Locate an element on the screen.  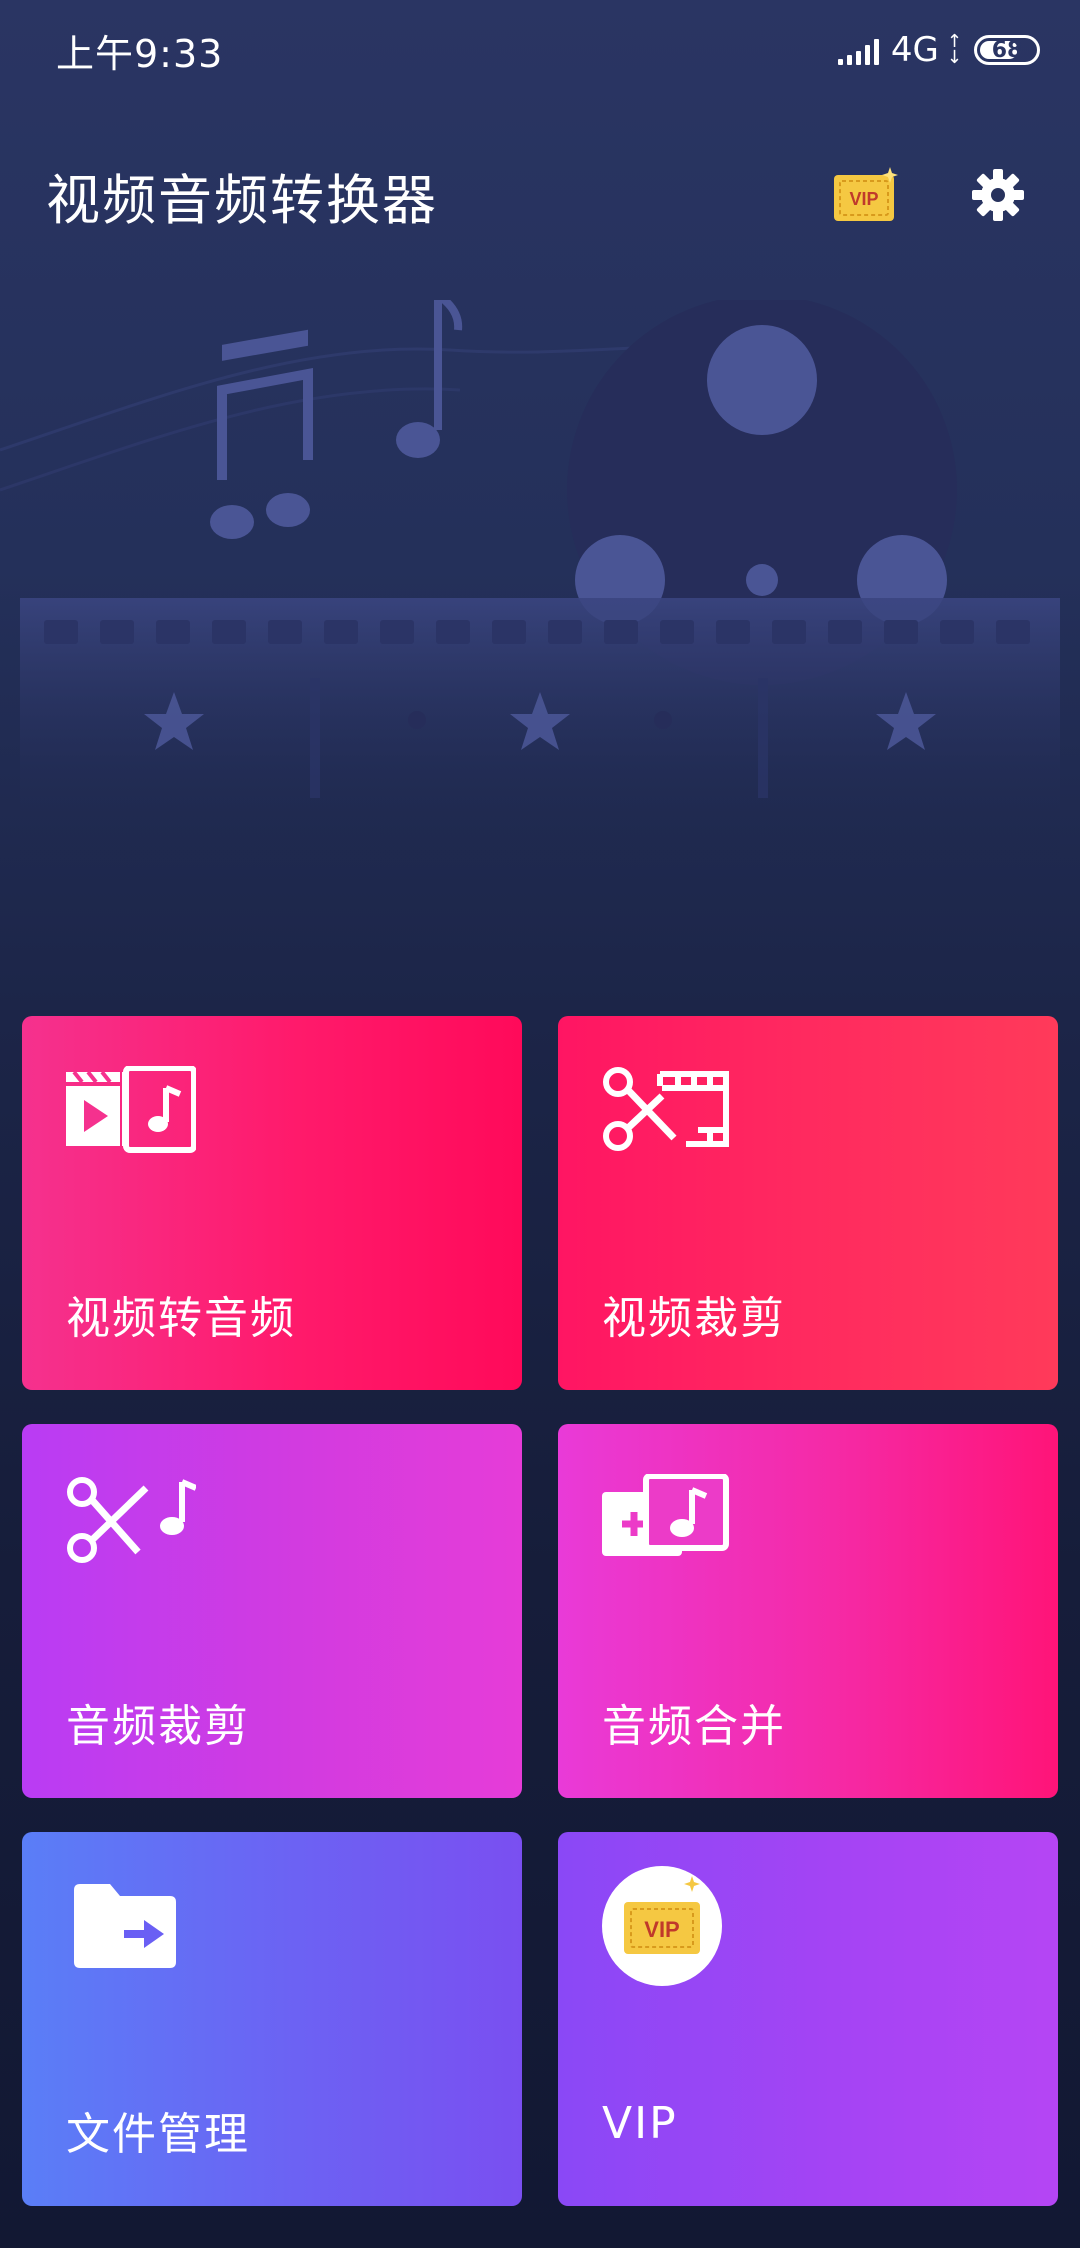
tile-video-to-audio: 视频转音频 is located at coordinates (272, 1203).